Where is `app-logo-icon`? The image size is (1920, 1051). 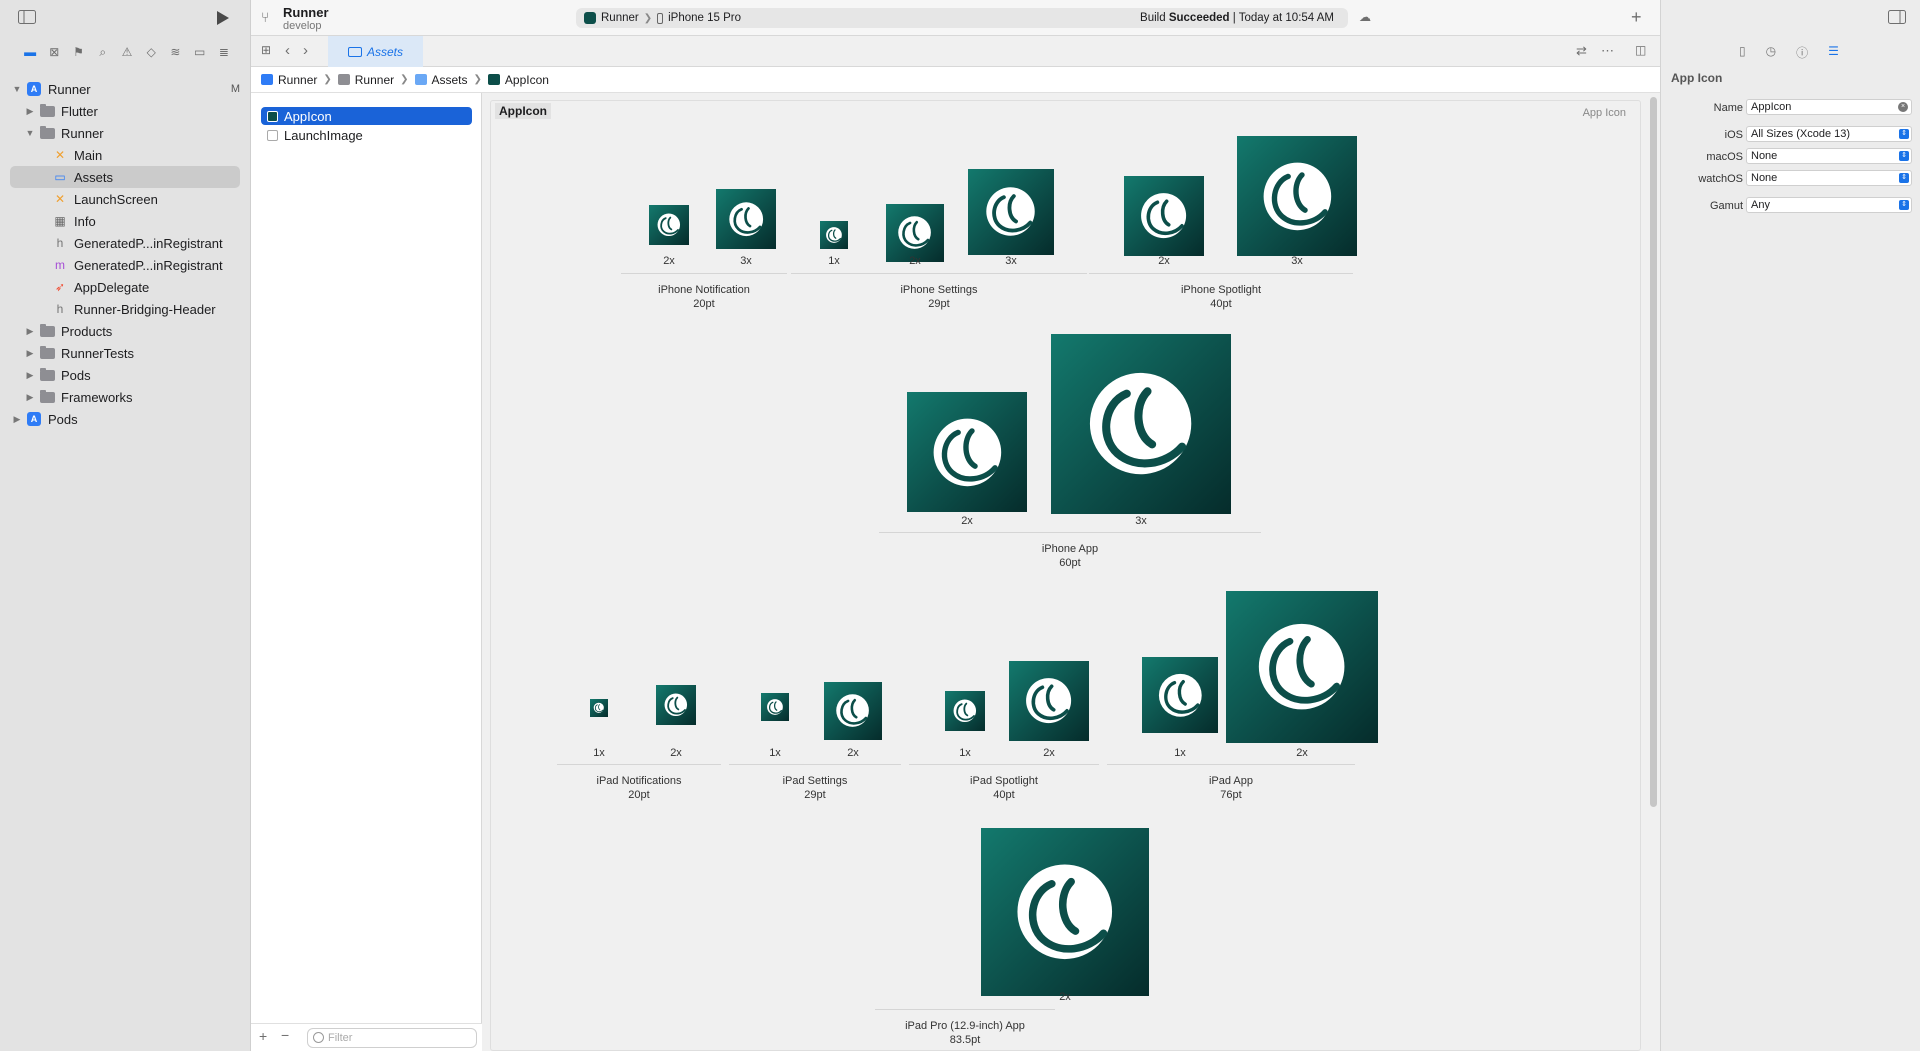 app-logo-icon is located at coordinates (676, 705).